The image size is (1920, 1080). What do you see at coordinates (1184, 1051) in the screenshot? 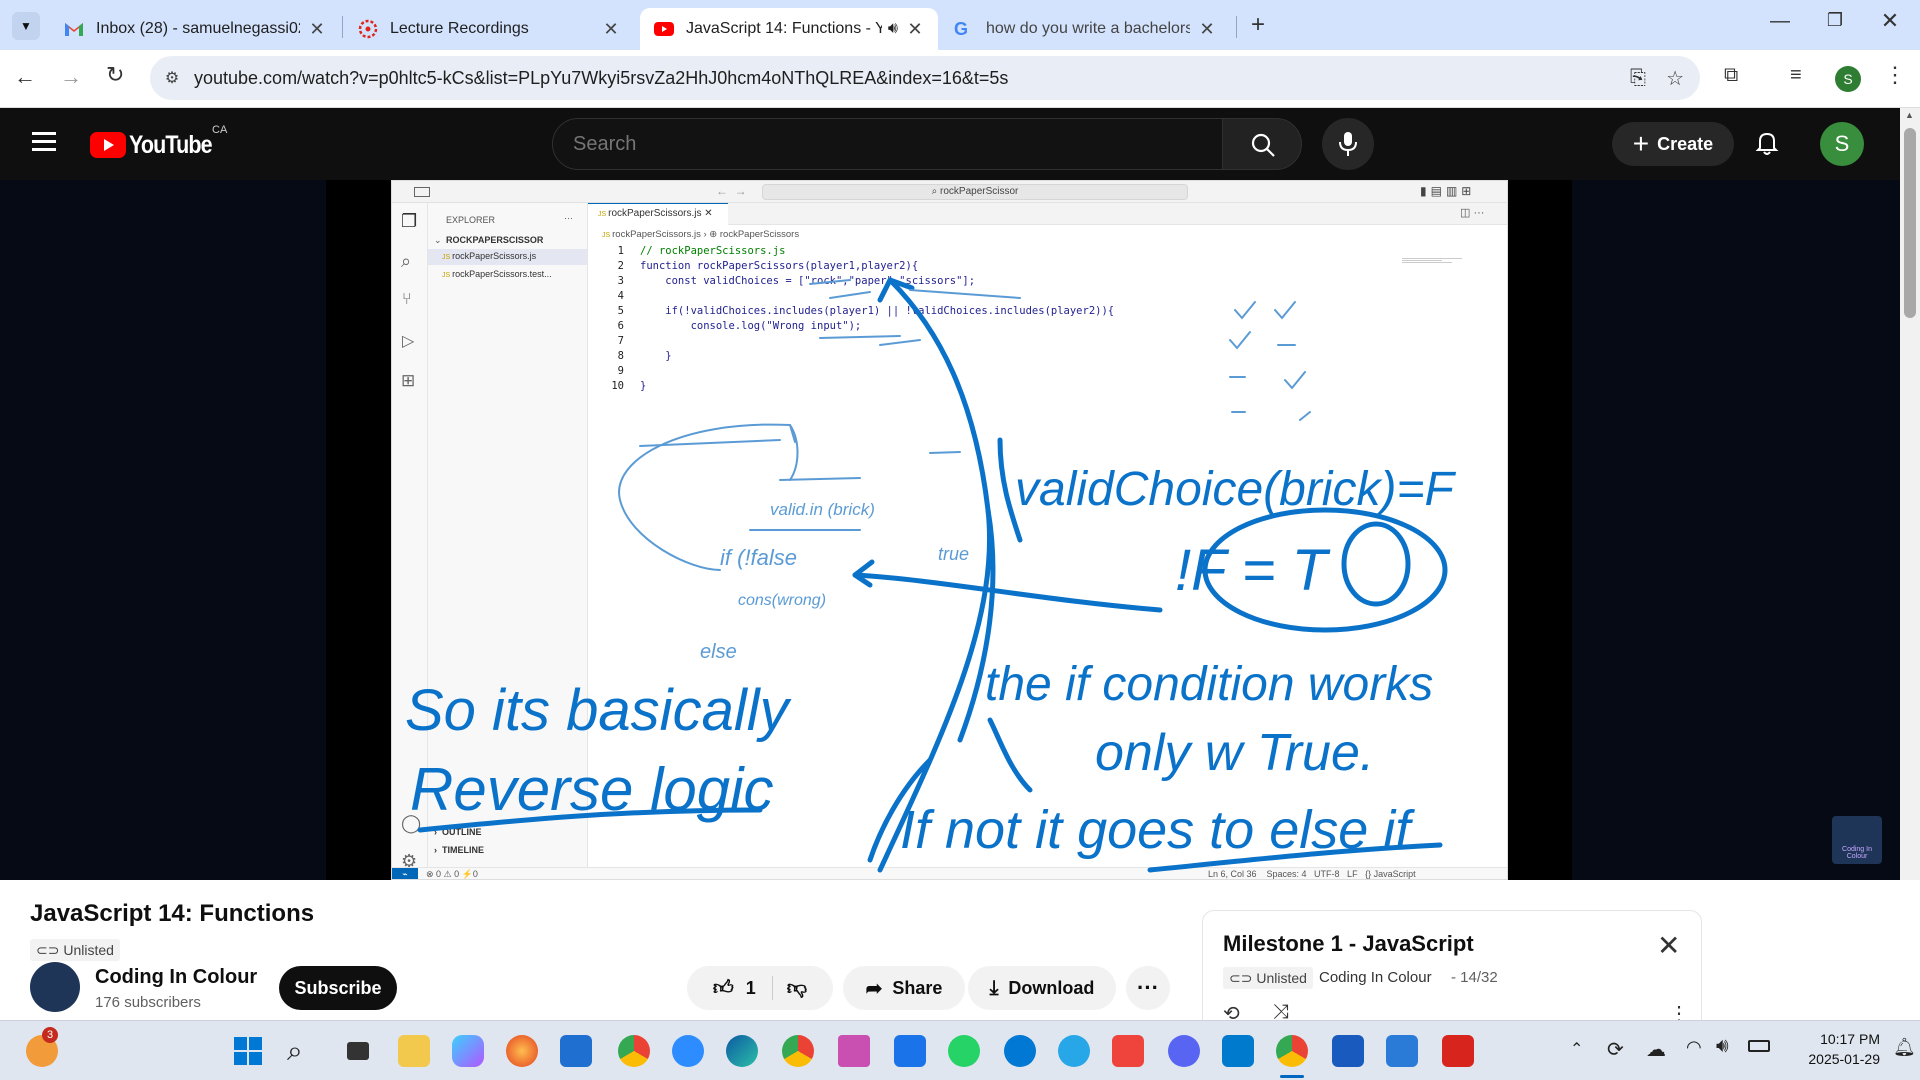
I see `discord-icon` at bounding box center [1184, 1051].